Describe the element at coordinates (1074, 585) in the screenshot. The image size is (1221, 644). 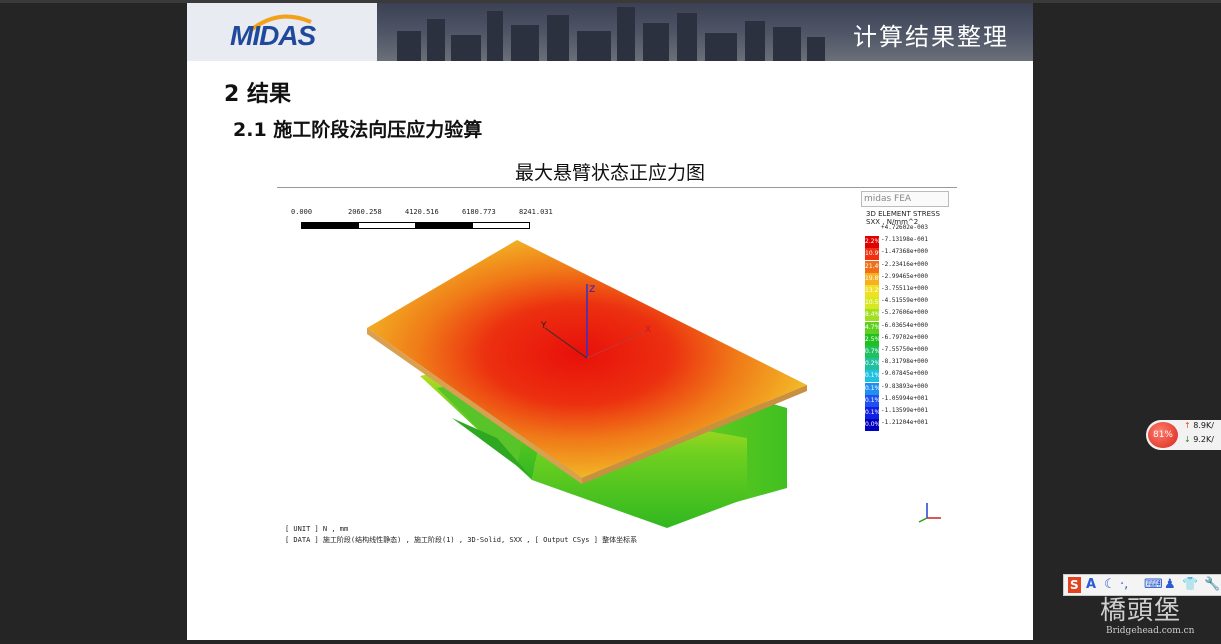
I see `sogou-icon: S` at that location.